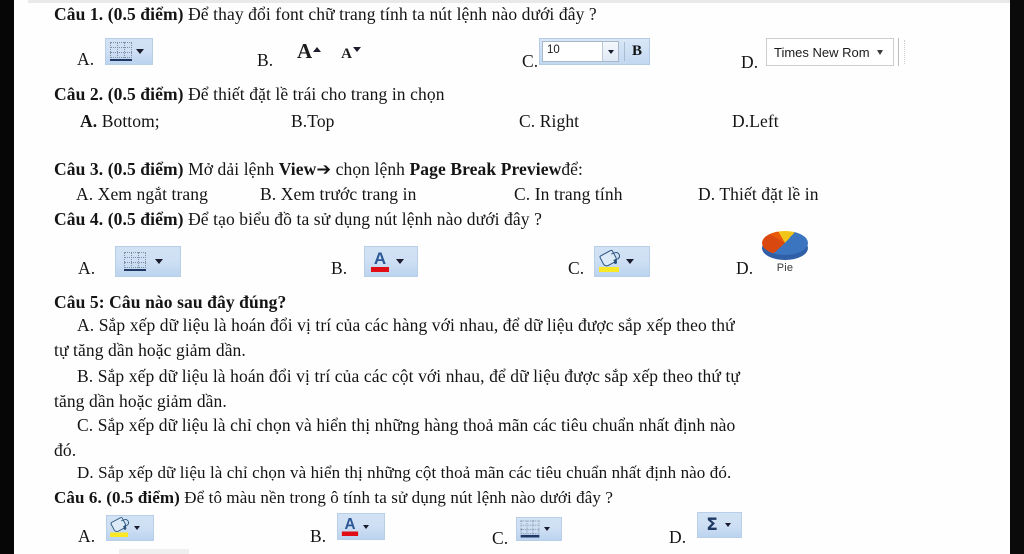 The height and width of the screenshot is (554, 1024). Describe the element at coordinates (143, 497) in the screenshot. I see `cau6-points: (0.5 điểm)` at that location.